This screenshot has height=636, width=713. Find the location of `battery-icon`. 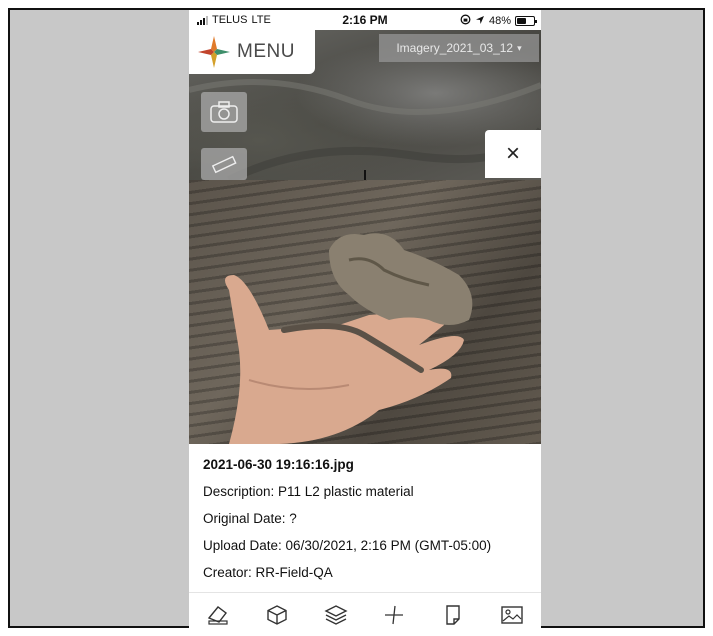

battery-icon is located at coordinates (526, 21).